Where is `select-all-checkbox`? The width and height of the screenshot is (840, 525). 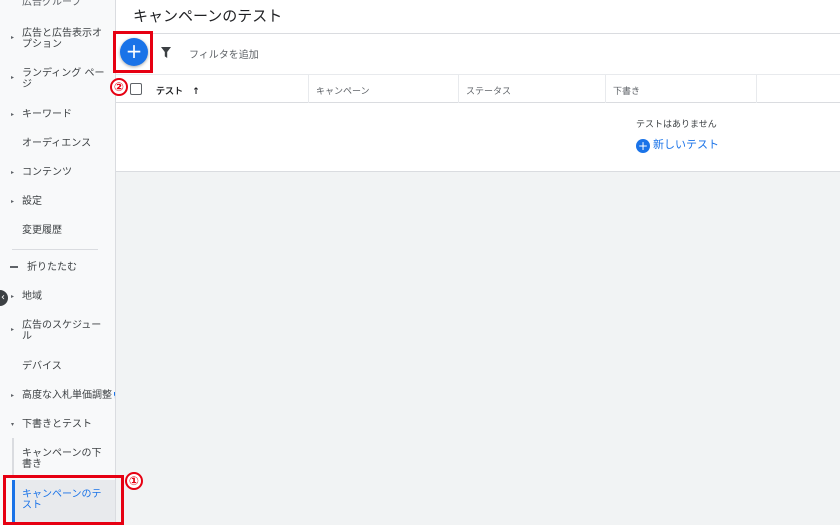
select-all-checkbox is located at coordinates (136, 89).